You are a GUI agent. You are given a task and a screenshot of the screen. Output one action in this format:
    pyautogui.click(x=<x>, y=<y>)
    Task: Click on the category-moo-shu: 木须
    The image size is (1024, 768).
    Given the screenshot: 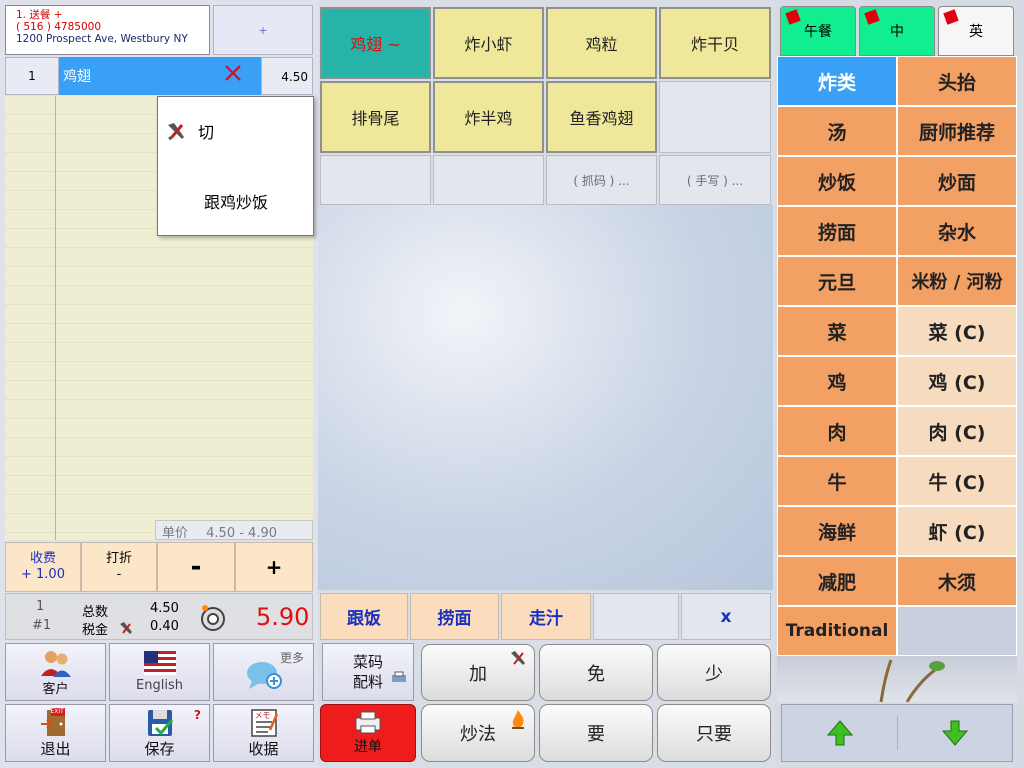 What is the action you would take?
    pyautogui.click(x=957, y=581)
    